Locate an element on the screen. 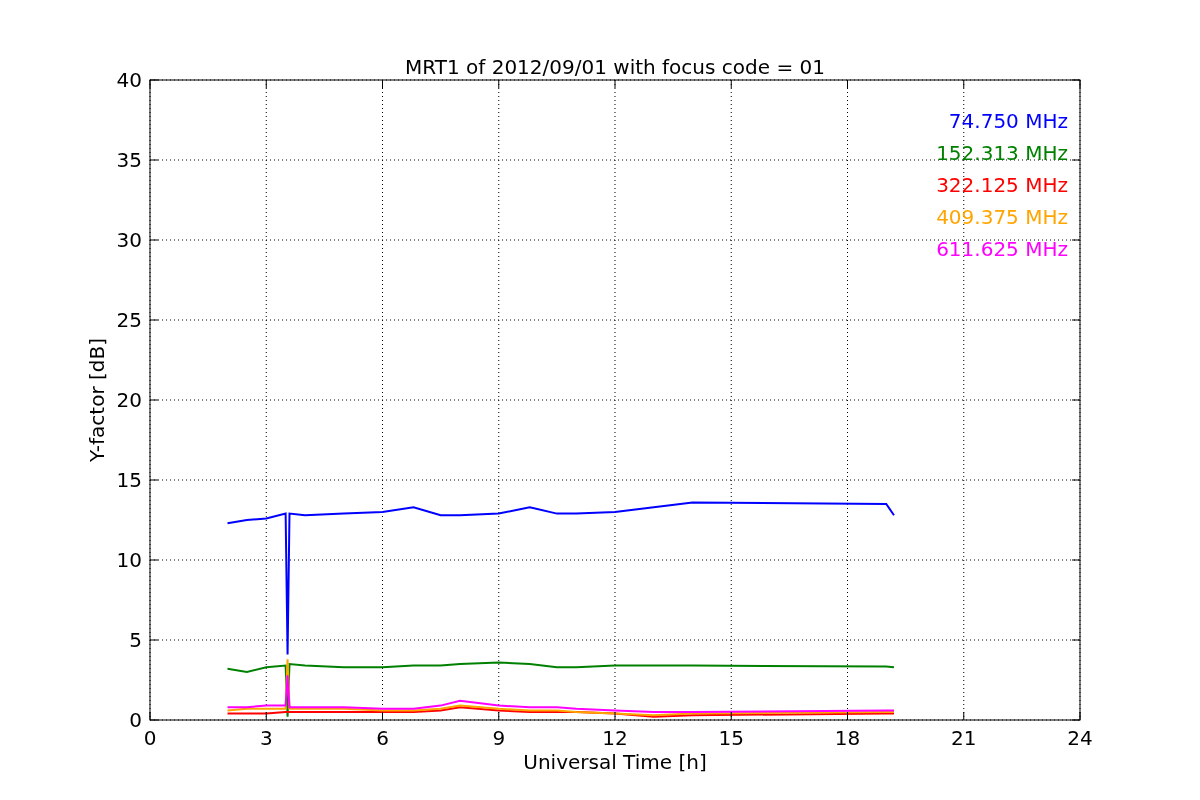 Image resolution: width=1200 pixels, height=800 pixels. tick-label: 40 is located at coordinates (129, 80).